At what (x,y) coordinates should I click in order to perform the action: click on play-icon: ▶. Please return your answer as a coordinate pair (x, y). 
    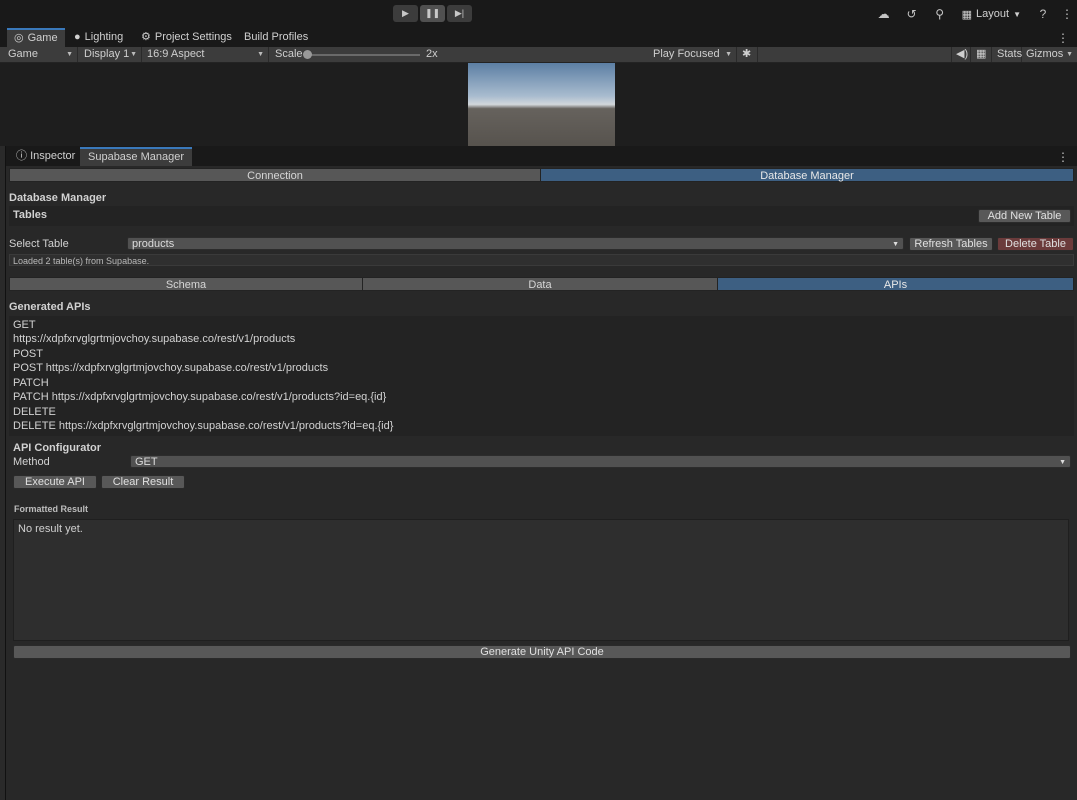
    Looking at the image, I should click on (405, 13).